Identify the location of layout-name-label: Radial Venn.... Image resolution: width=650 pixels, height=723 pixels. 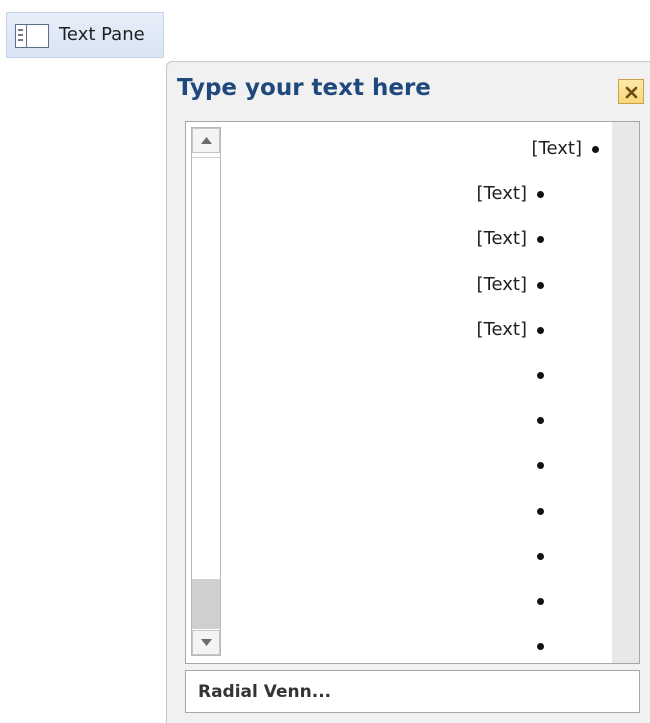
(265, 692).